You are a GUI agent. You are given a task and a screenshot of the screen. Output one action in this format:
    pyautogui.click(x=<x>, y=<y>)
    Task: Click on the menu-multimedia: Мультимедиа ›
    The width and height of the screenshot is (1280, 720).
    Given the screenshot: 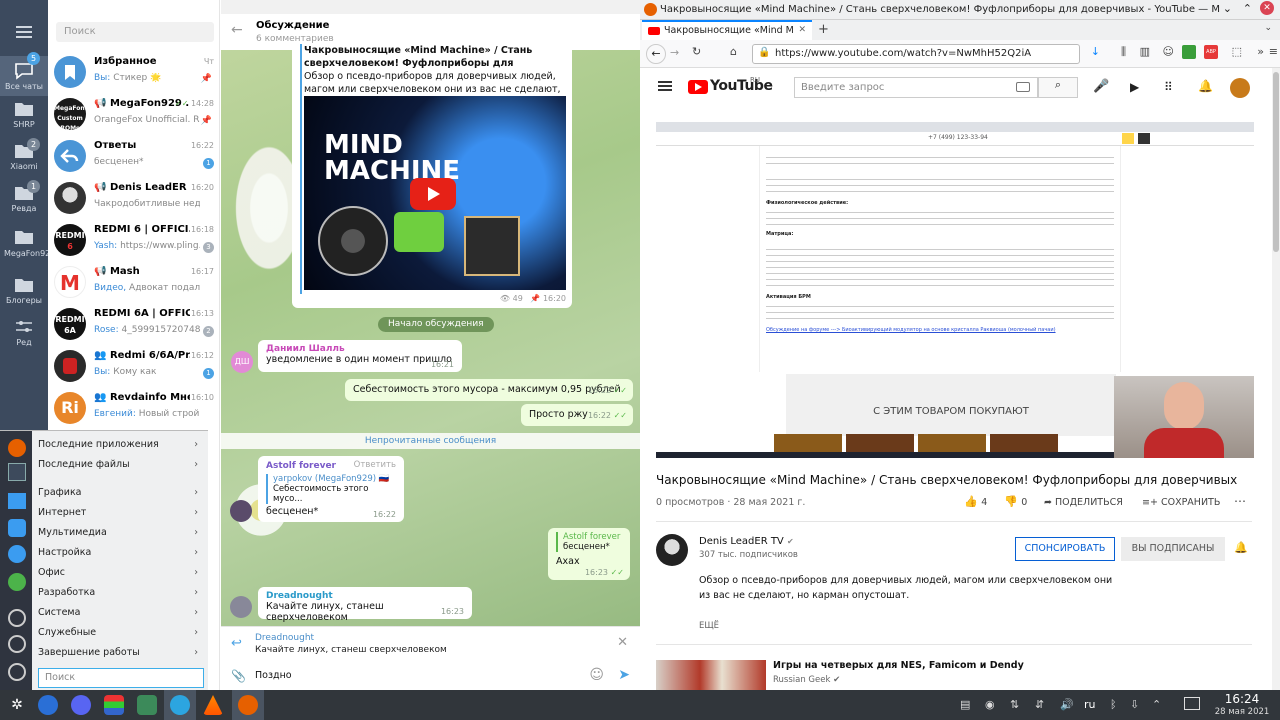 What is the action you would take?
    pyautogui.click(x=121, y=532)
    